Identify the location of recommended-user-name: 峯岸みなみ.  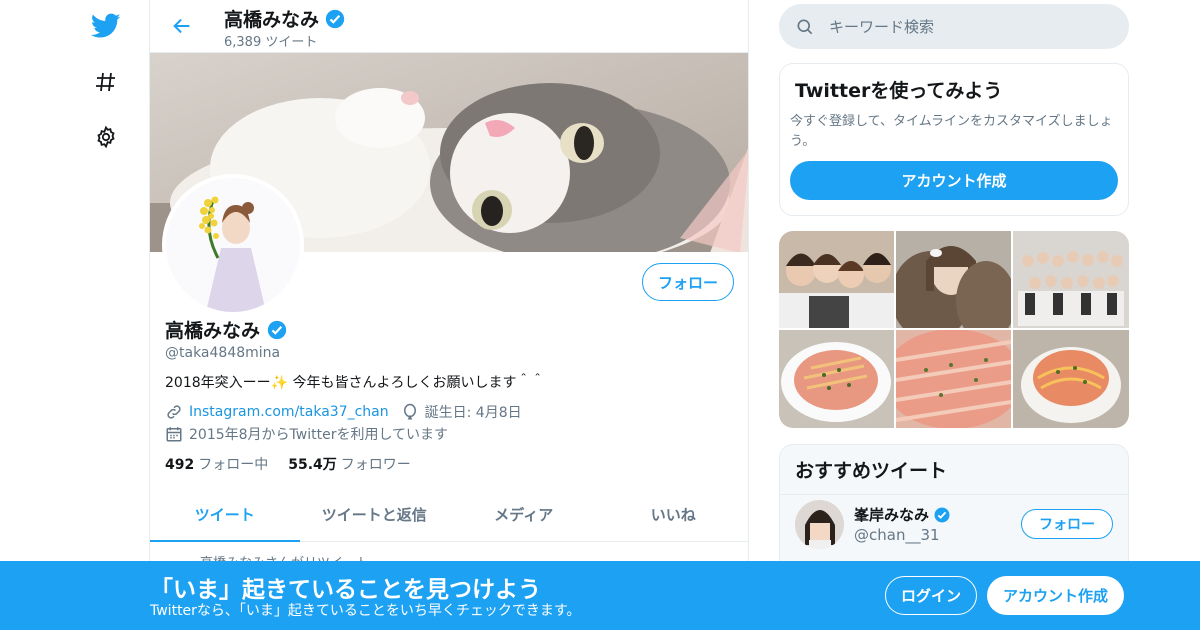
(902, 514).